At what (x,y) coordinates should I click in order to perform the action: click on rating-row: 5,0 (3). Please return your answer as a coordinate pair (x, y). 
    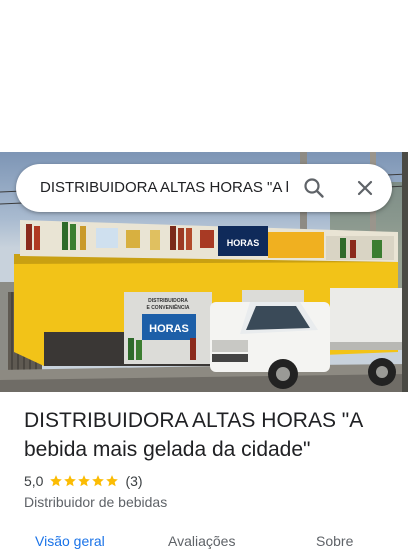
    Looking at the image, I should click on (83, 481).